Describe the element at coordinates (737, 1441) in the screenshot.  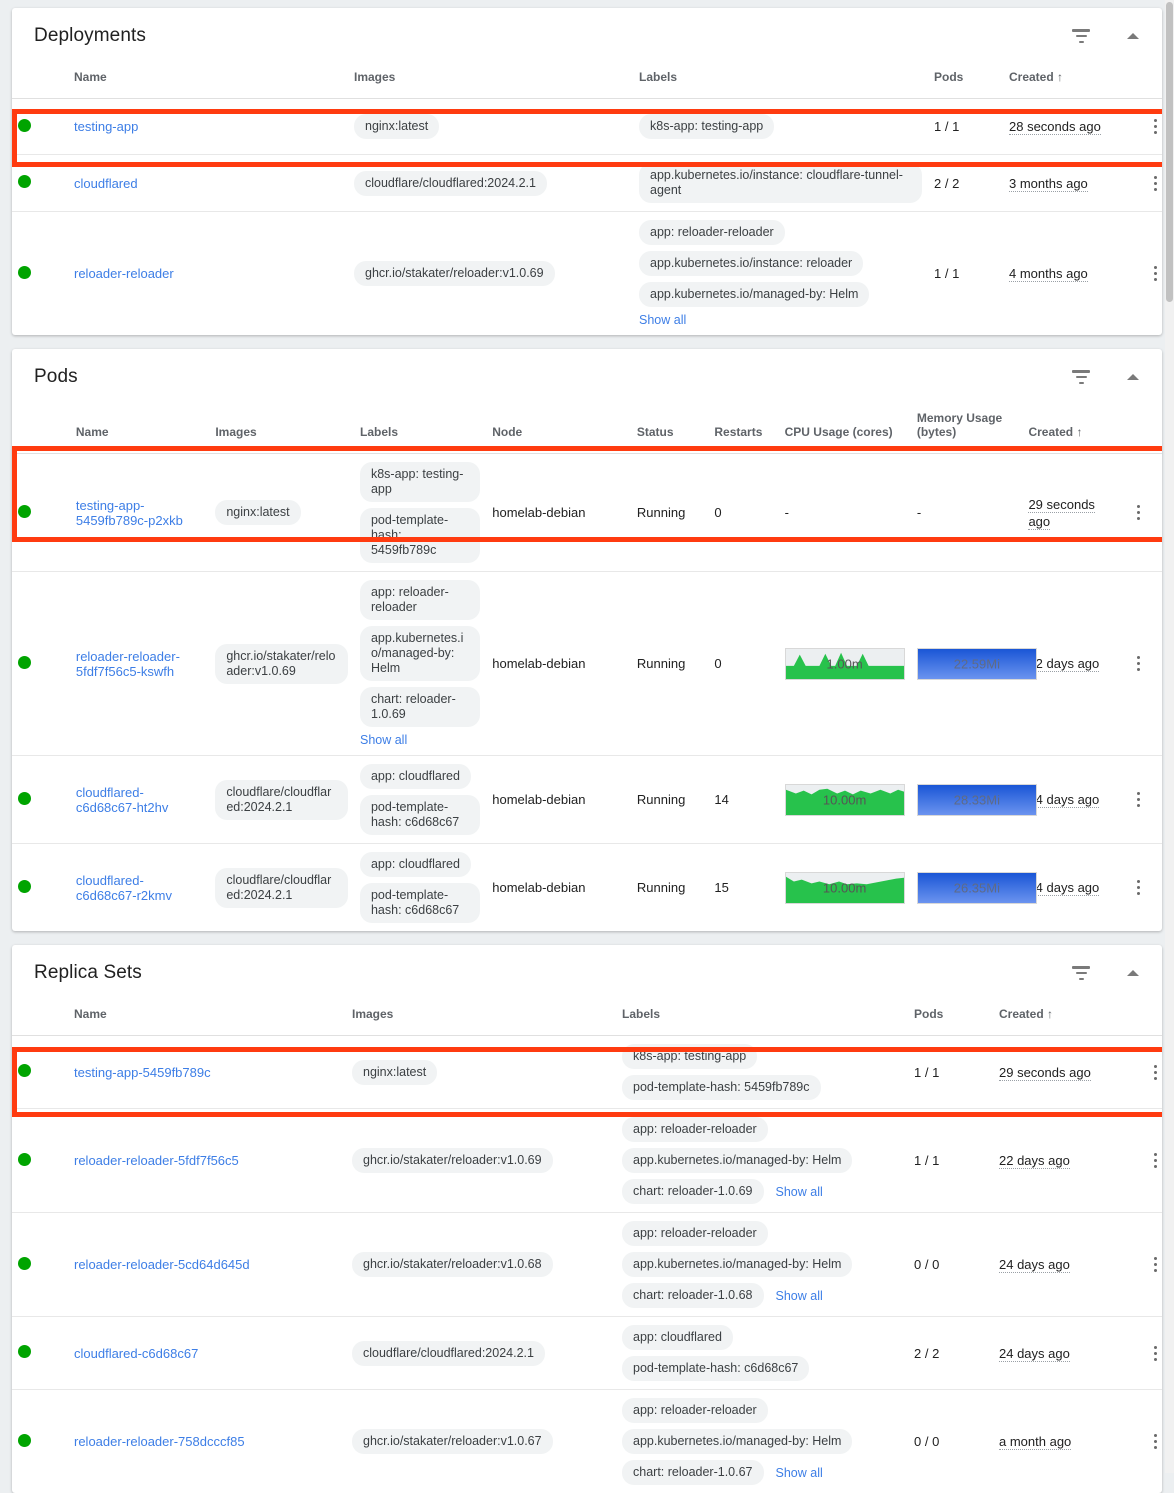
I see `label-chip: app.kubernetes.io/managed-by: Helm` at that location.